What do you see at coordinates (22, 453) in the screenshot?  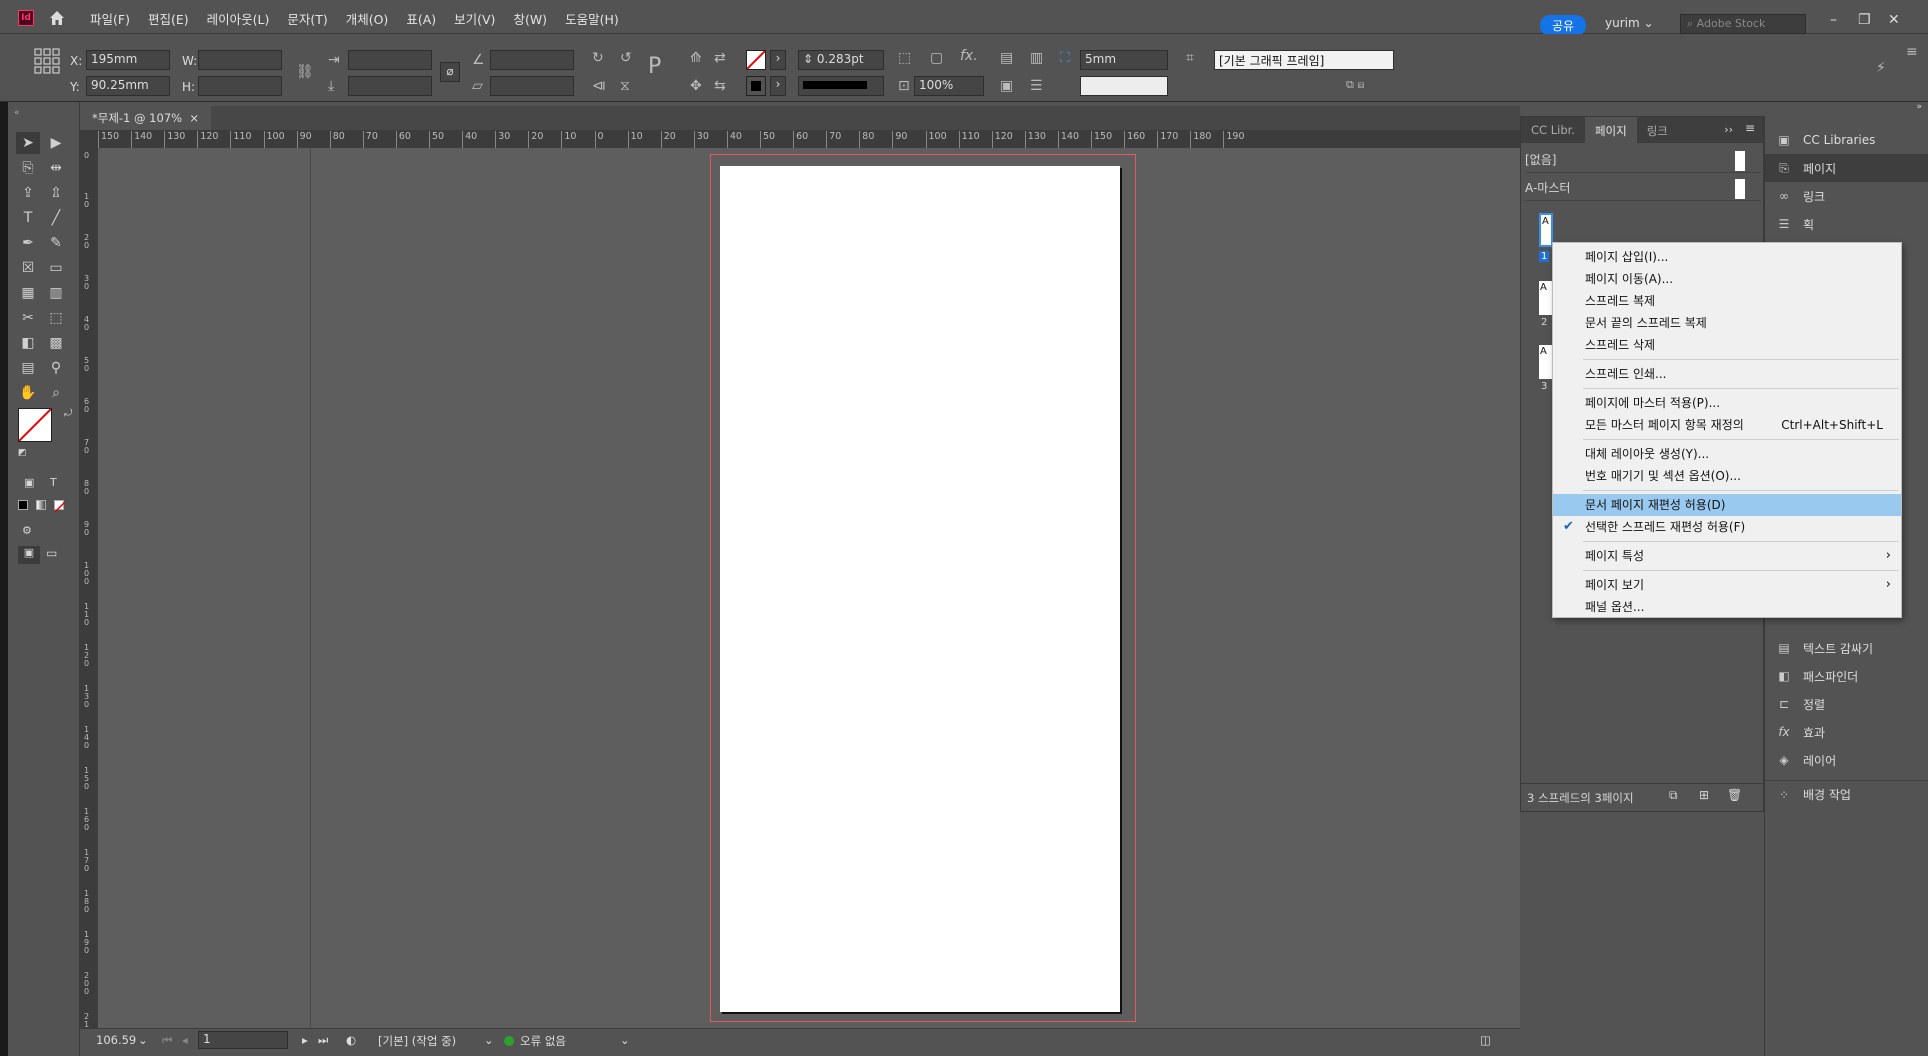 I see `default-colors-icon: ◩` at bounding box center [22, 453].